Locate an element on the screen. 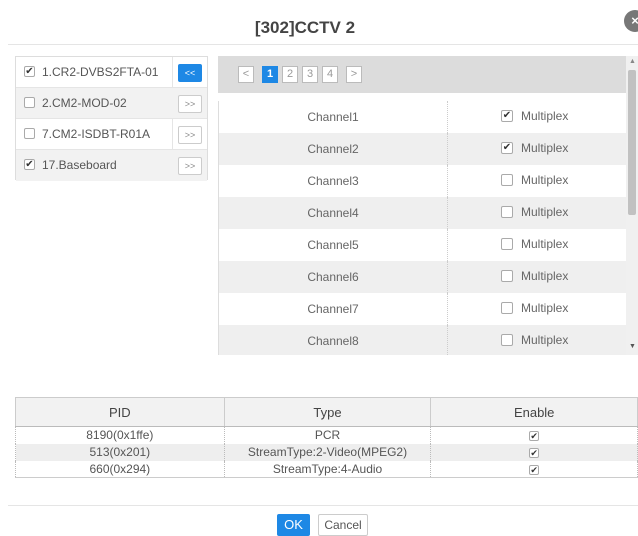 This screenshot has height=536, width=638. table-row: 513(0x201) StreamType:2-Video(MPEG2) ✔ is located at coordinates (326, 452).